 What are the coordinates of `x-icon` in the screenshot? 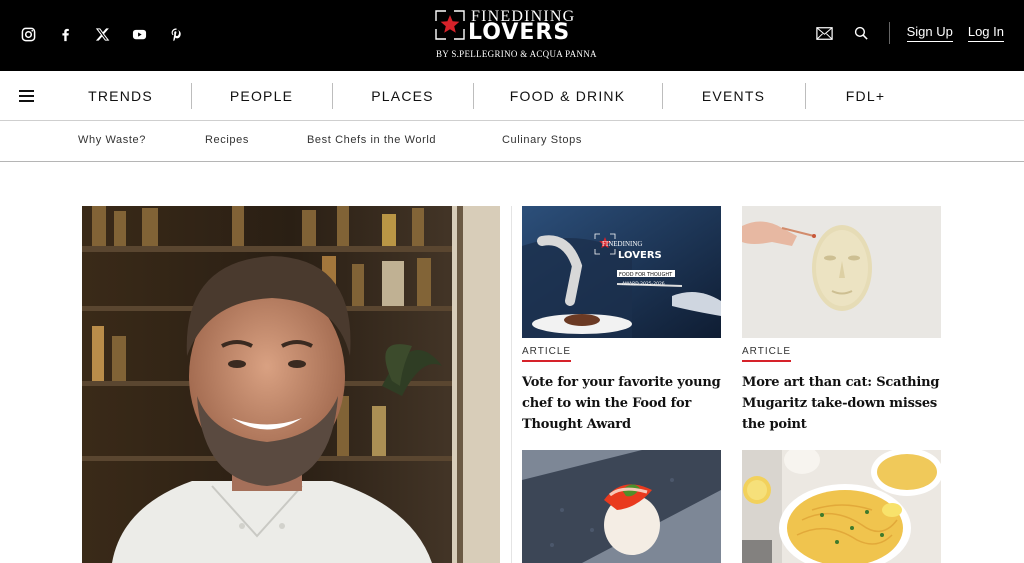 It's located at (102, 34).